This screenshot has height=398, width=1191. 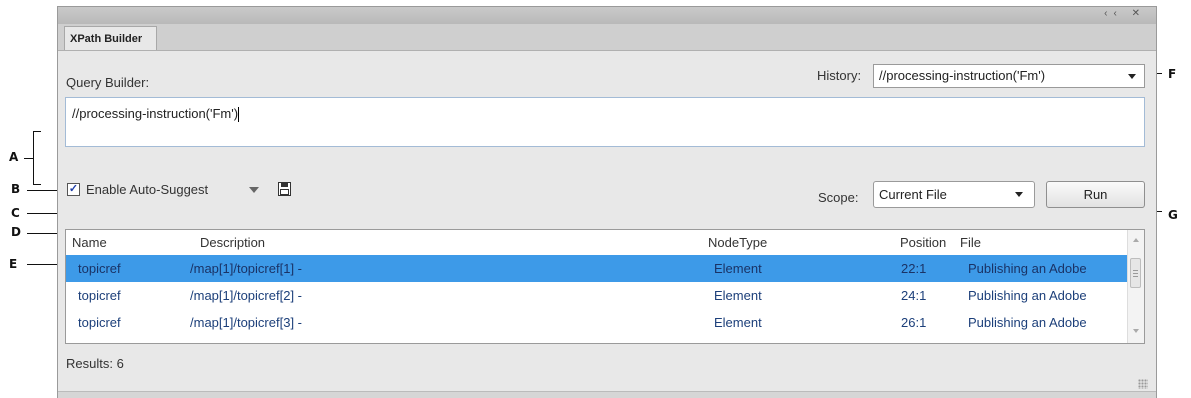 What do you see at coordinates (1136, 331) in the screenshot?
I see `scroll-down-icon` at bounding box center [1136, 331].